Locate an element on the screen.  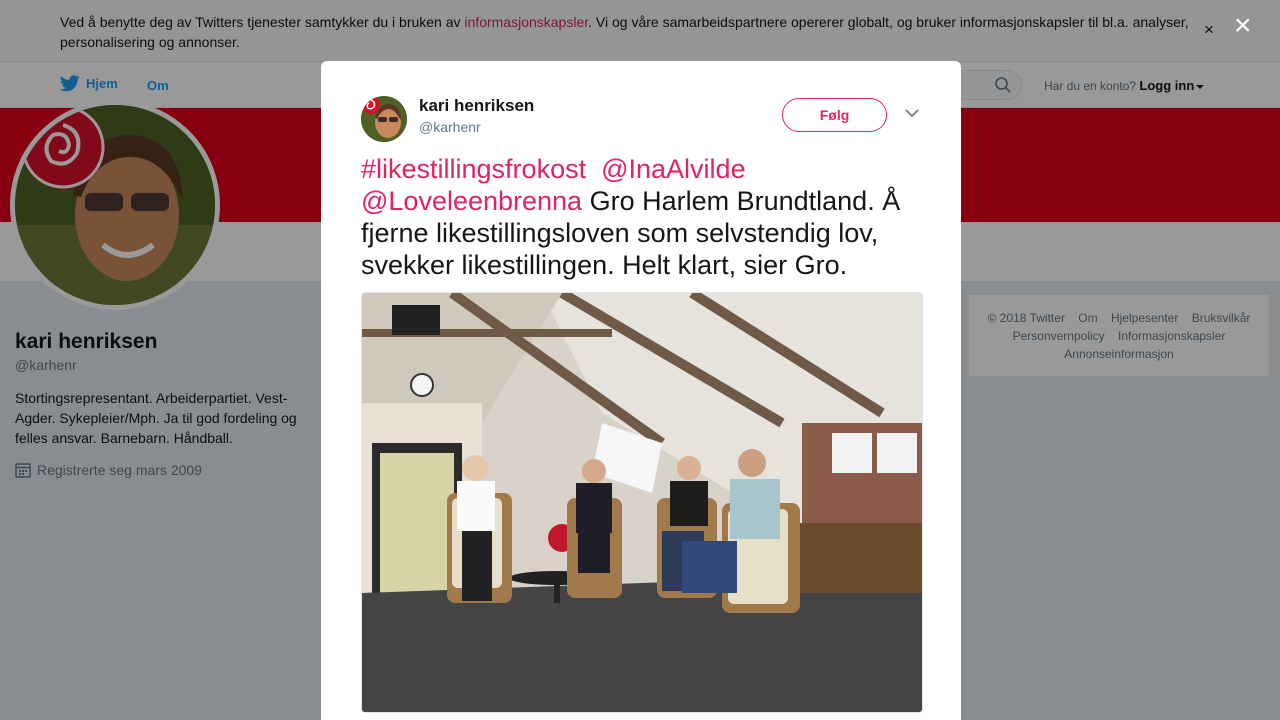
follow-button: Følg is located at coordinates (834, 115).